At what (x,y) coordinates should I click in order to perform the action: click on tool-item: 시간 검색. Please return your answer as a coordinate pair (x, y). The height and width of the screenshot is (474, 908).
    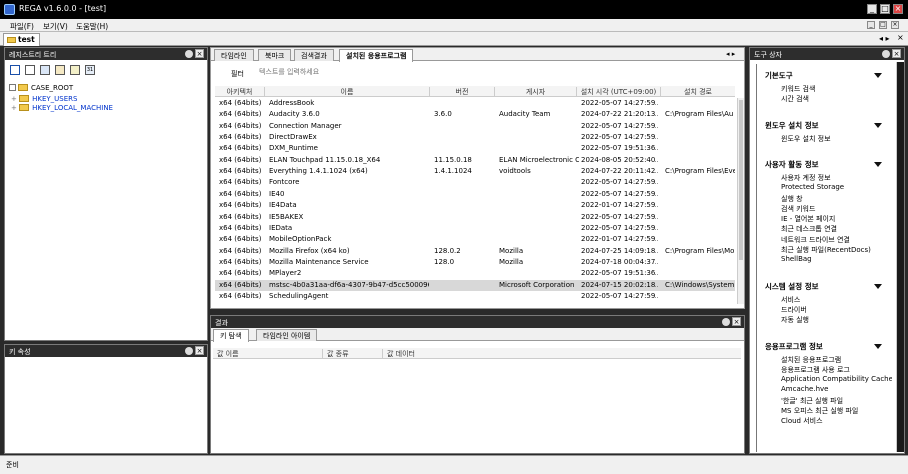
    Looking at the image, I should click on (795, 99).